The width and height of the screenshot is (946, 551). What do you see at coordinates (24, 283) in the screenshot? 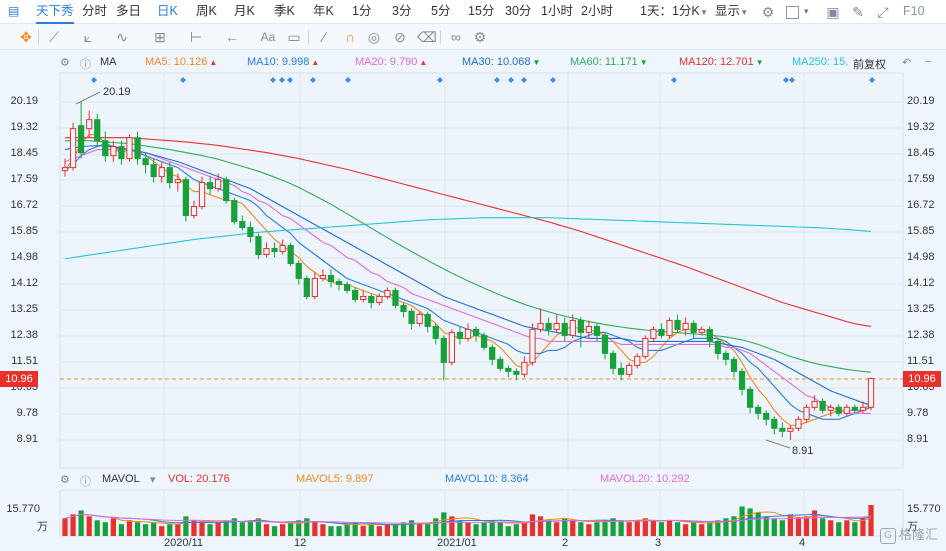
I see `price-axis-left-label: 14.12` at bounding box center [24, 283].